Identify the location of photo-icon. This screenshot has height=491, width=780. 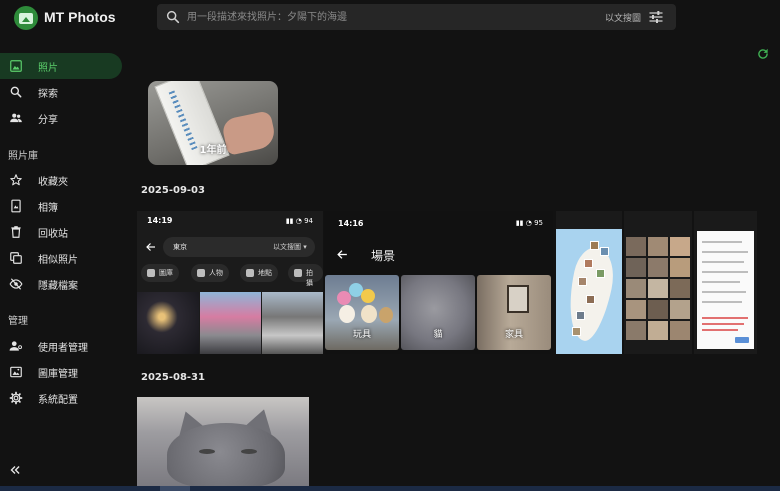
(16, 66).